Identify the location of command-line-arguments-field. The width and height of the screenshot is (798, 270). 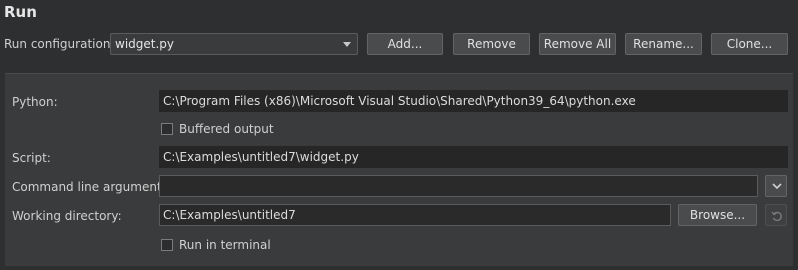
(458, 186).